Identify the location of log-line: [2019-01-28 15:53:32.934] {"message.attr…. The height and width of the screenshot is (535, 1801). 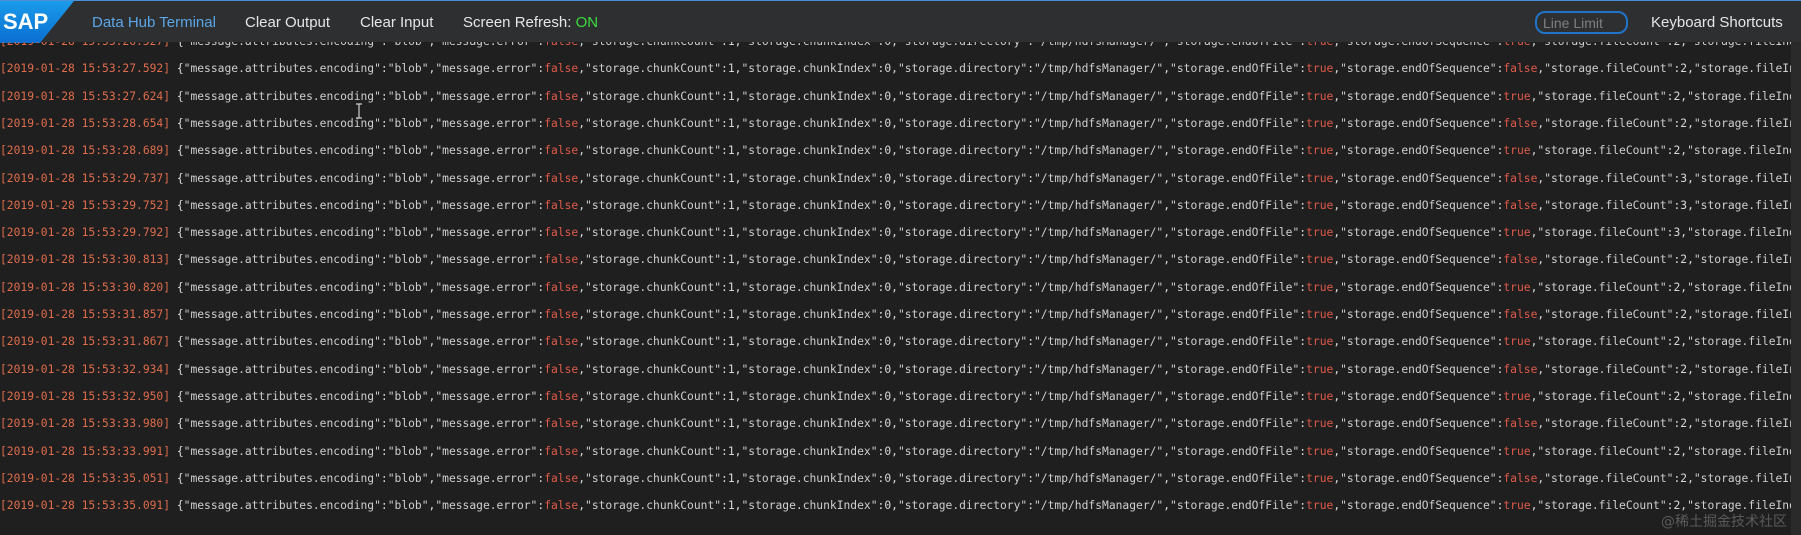
(900, 376).